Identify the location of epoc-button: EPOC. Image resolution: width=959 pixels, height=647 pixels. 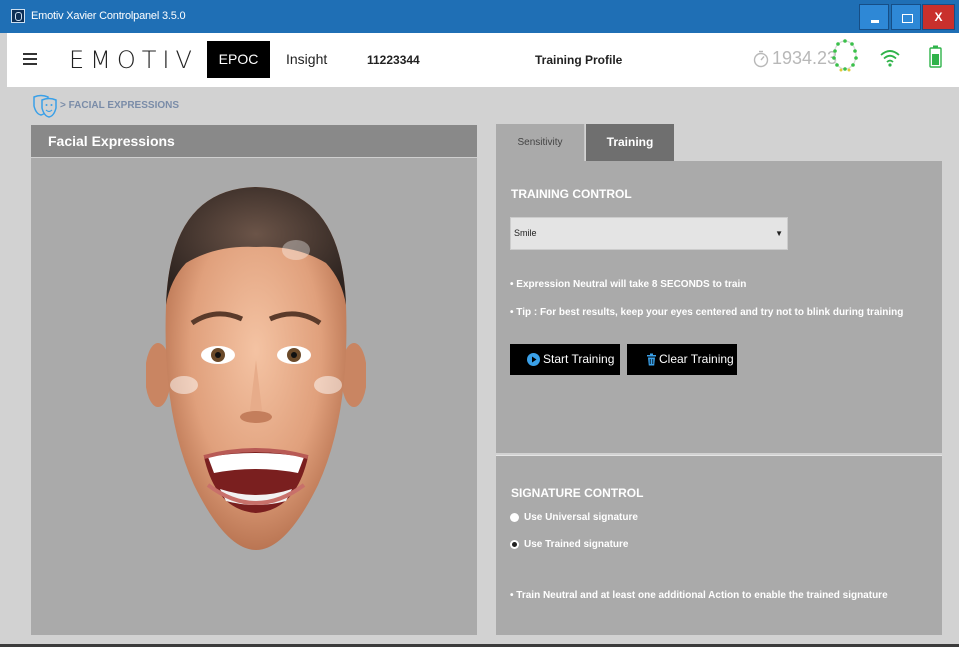
(238, 59).